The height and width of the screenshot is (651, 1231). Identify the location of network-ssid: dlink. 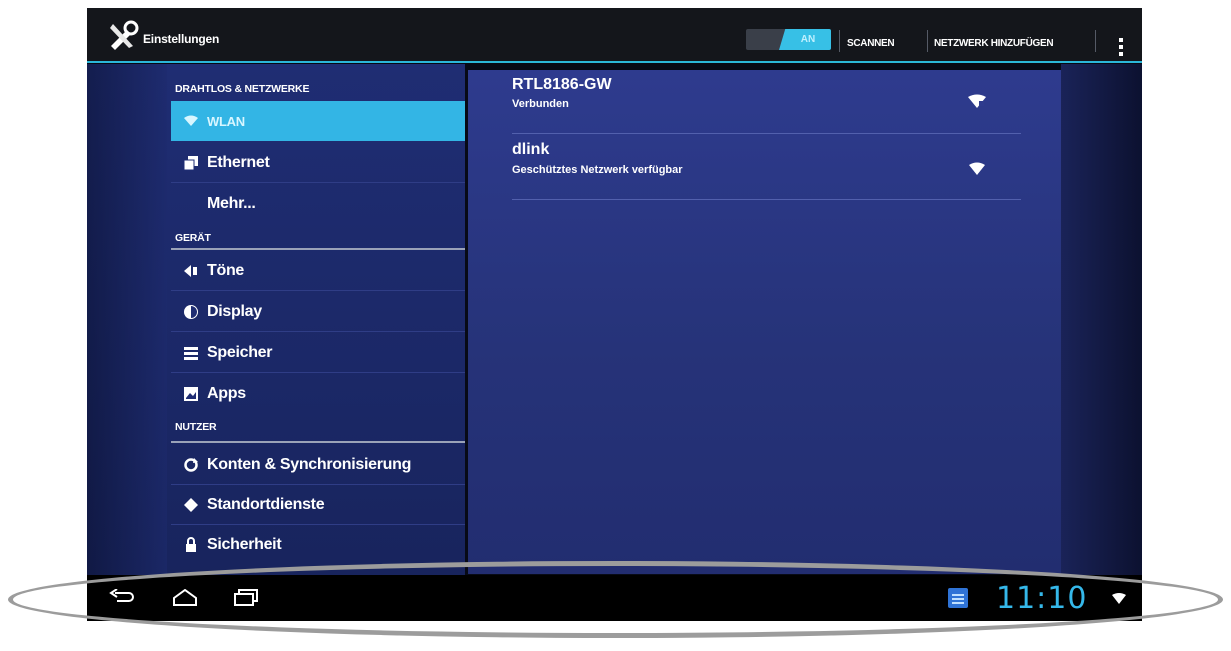
(531, 149).